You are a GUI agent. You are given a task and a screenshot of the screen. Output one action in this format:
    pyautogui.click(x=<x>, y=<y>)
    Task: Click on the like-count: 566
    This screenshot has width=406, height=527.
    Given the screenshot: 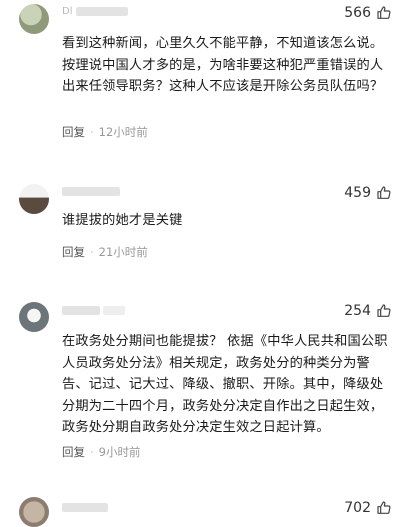 What is the action you would take?
    pyautogui.click(x=357, y=13)
    